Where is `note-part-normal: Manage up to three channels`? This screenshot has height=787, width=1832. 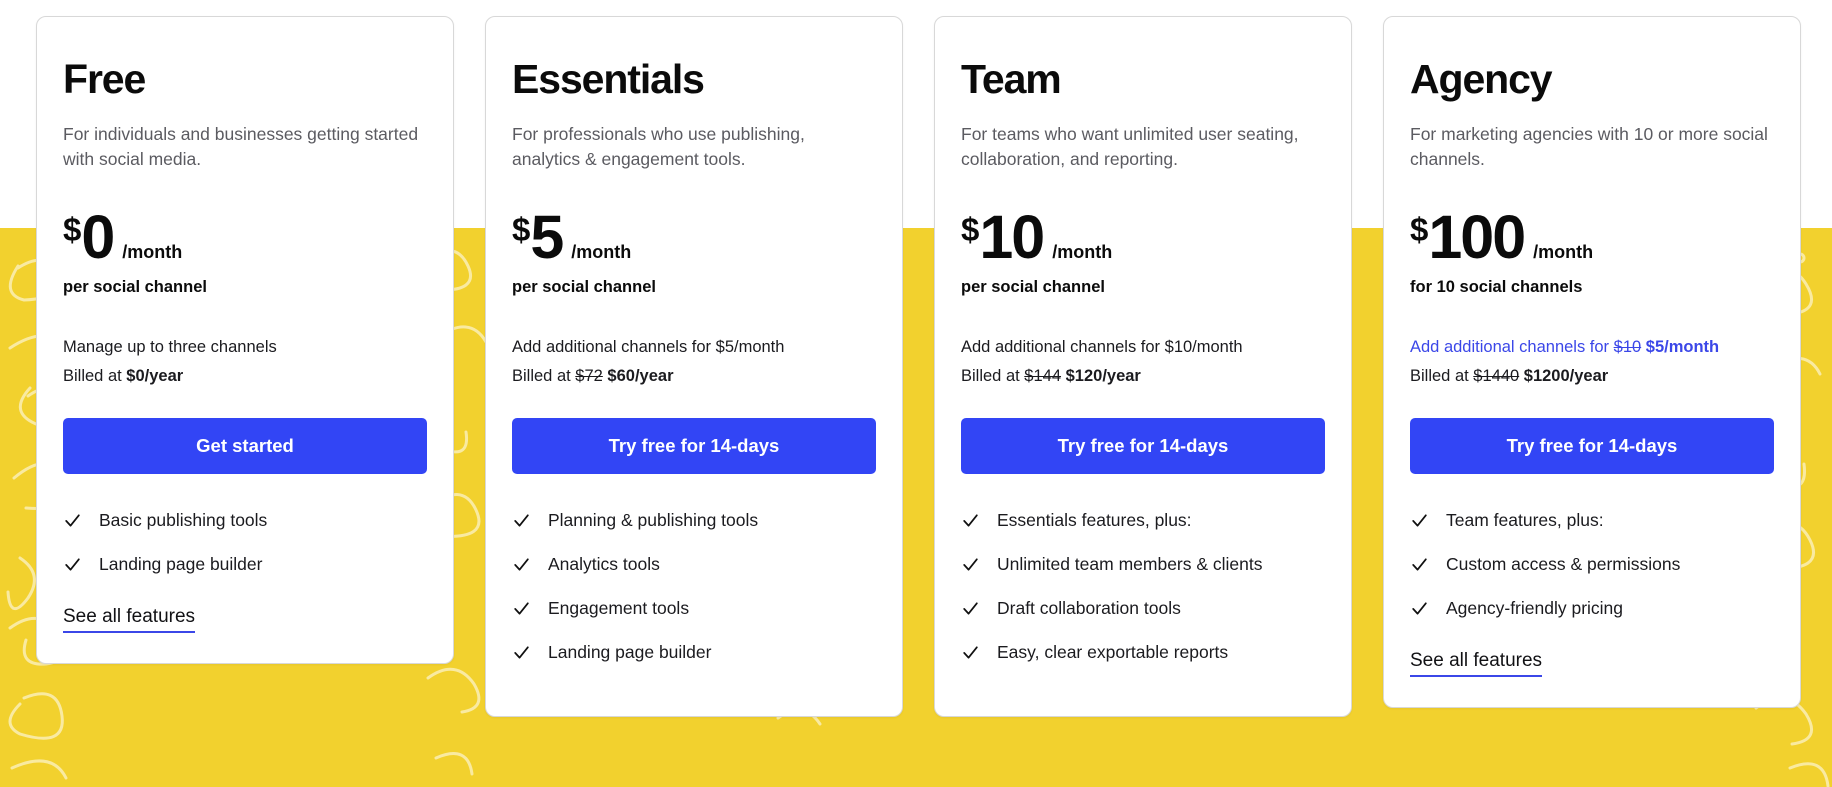 note-part-normal: Manage up to three channels is located at coordinates (170, 347).